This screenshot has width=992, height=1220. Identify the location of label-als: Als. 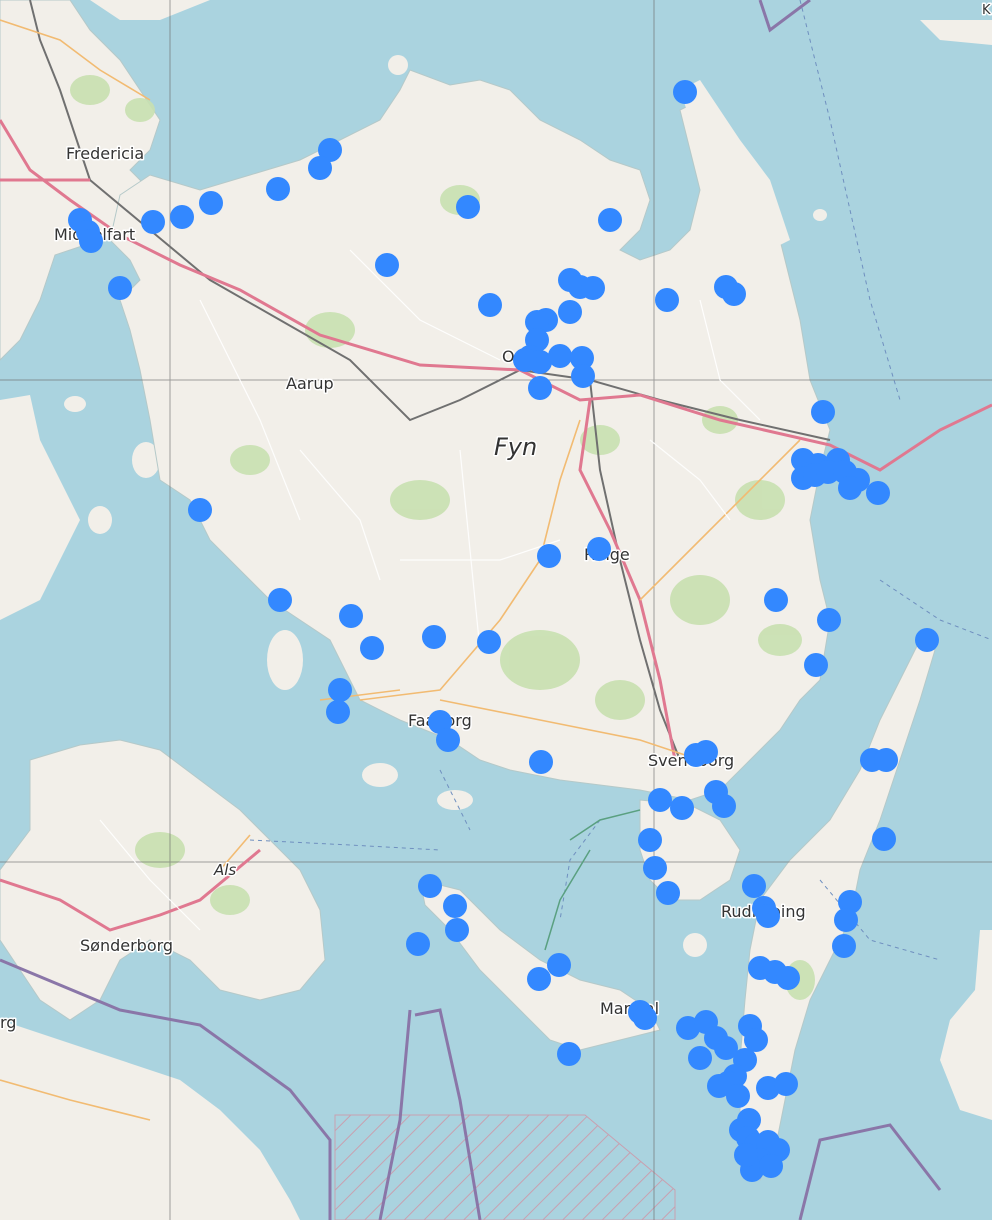
(224, 870).